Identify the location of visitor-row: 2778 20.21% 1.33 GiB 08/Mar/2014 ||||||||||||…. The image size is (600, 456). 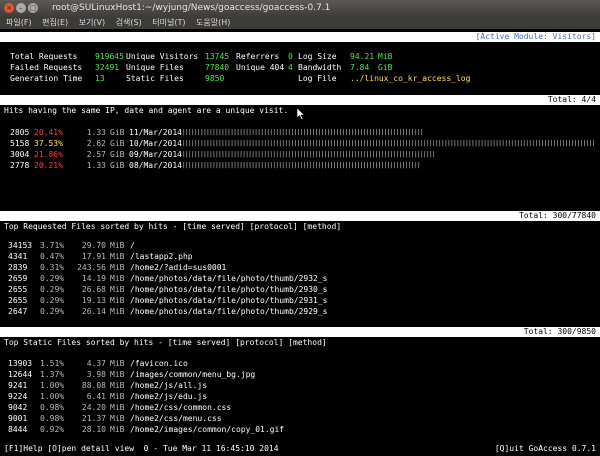
(300, 166).